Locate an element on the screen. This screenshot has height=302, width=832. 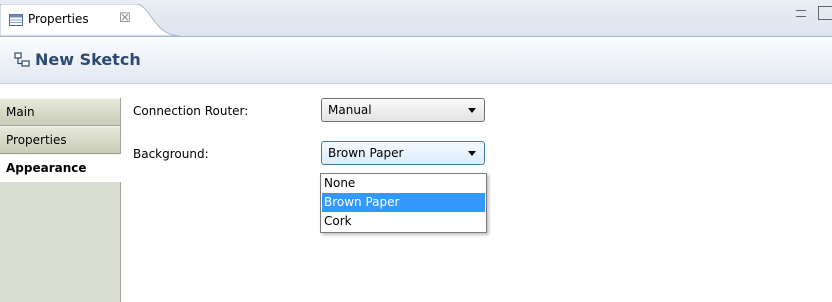
background-value: Brown Paper is located at coordinates (366, 153).